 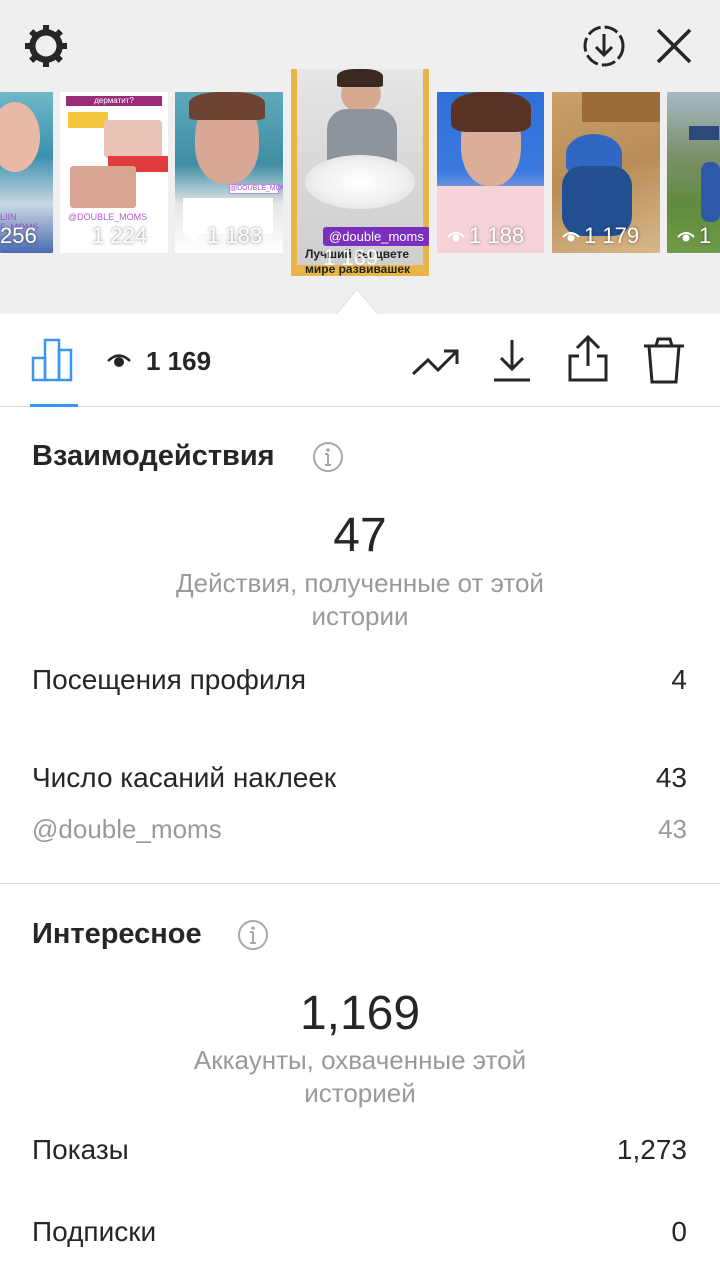 I want to click on close-icon, so click(x=674, y=46).